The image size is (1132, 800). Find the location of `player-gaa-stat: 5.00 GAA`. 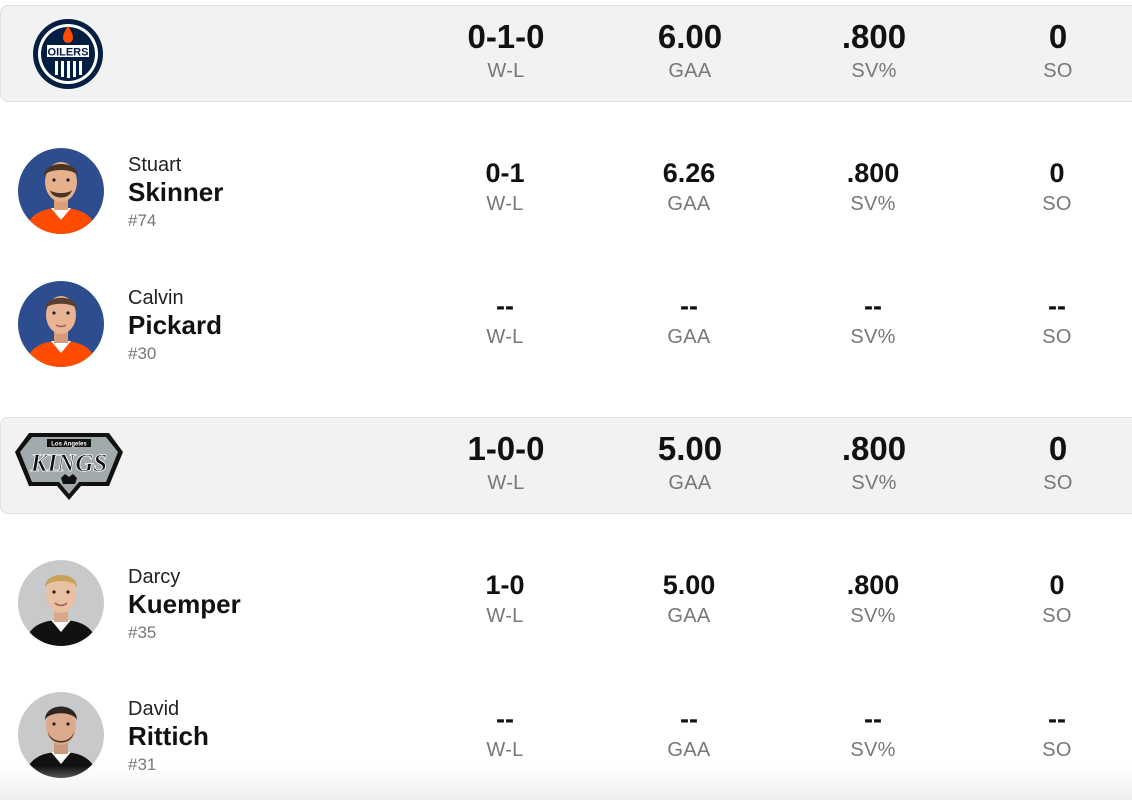

player-gaa-stat: 5.00 GAA is located at coordinates (689, 600).